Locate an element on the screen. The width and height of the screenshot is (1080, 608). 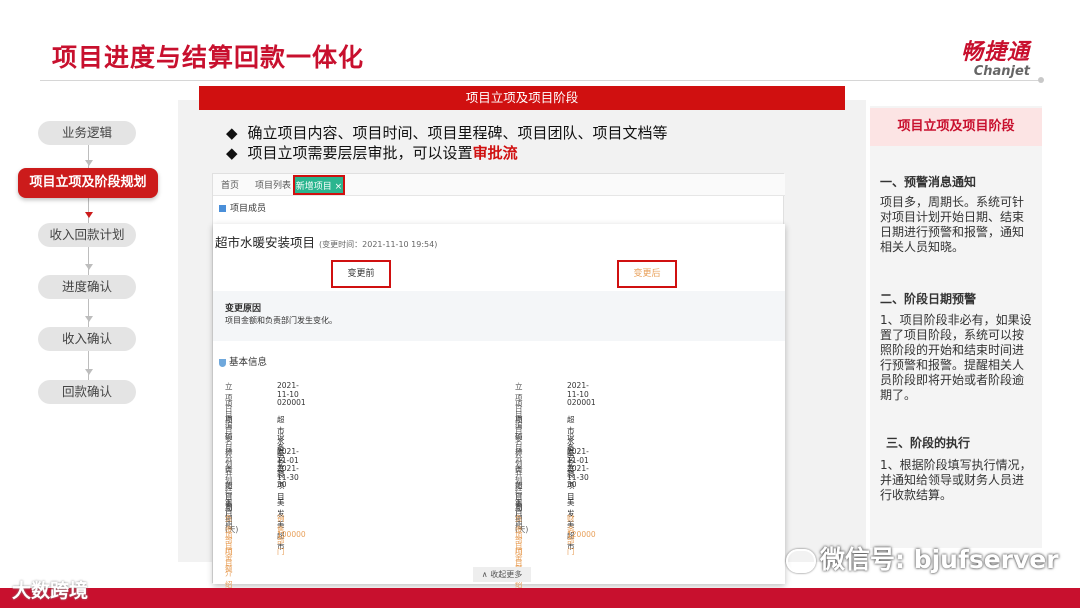
modal-title: 超市水暖安装项目 (变更时间：2021-11-10 19:54) is located at coordinates (326, 241).